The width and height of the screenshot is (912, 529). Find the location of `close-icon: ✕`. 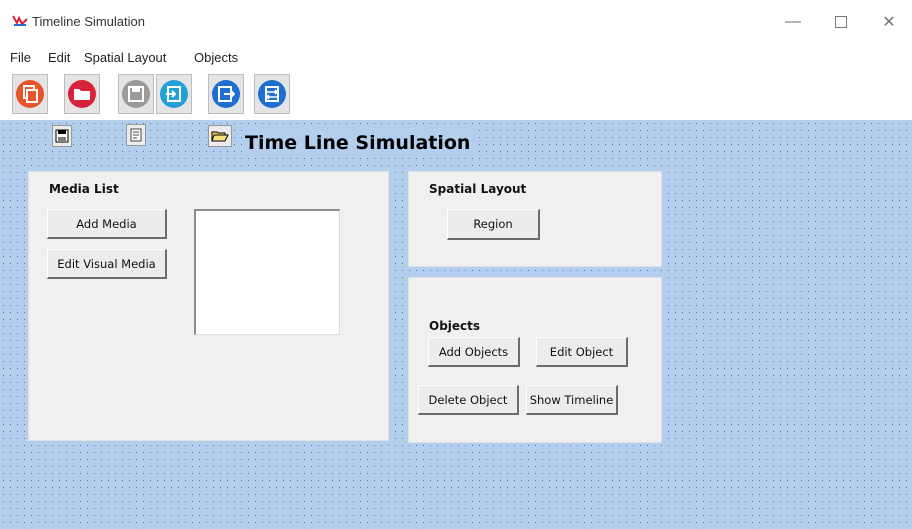

close-icon: ✕ is located at coordinates (889, 22).